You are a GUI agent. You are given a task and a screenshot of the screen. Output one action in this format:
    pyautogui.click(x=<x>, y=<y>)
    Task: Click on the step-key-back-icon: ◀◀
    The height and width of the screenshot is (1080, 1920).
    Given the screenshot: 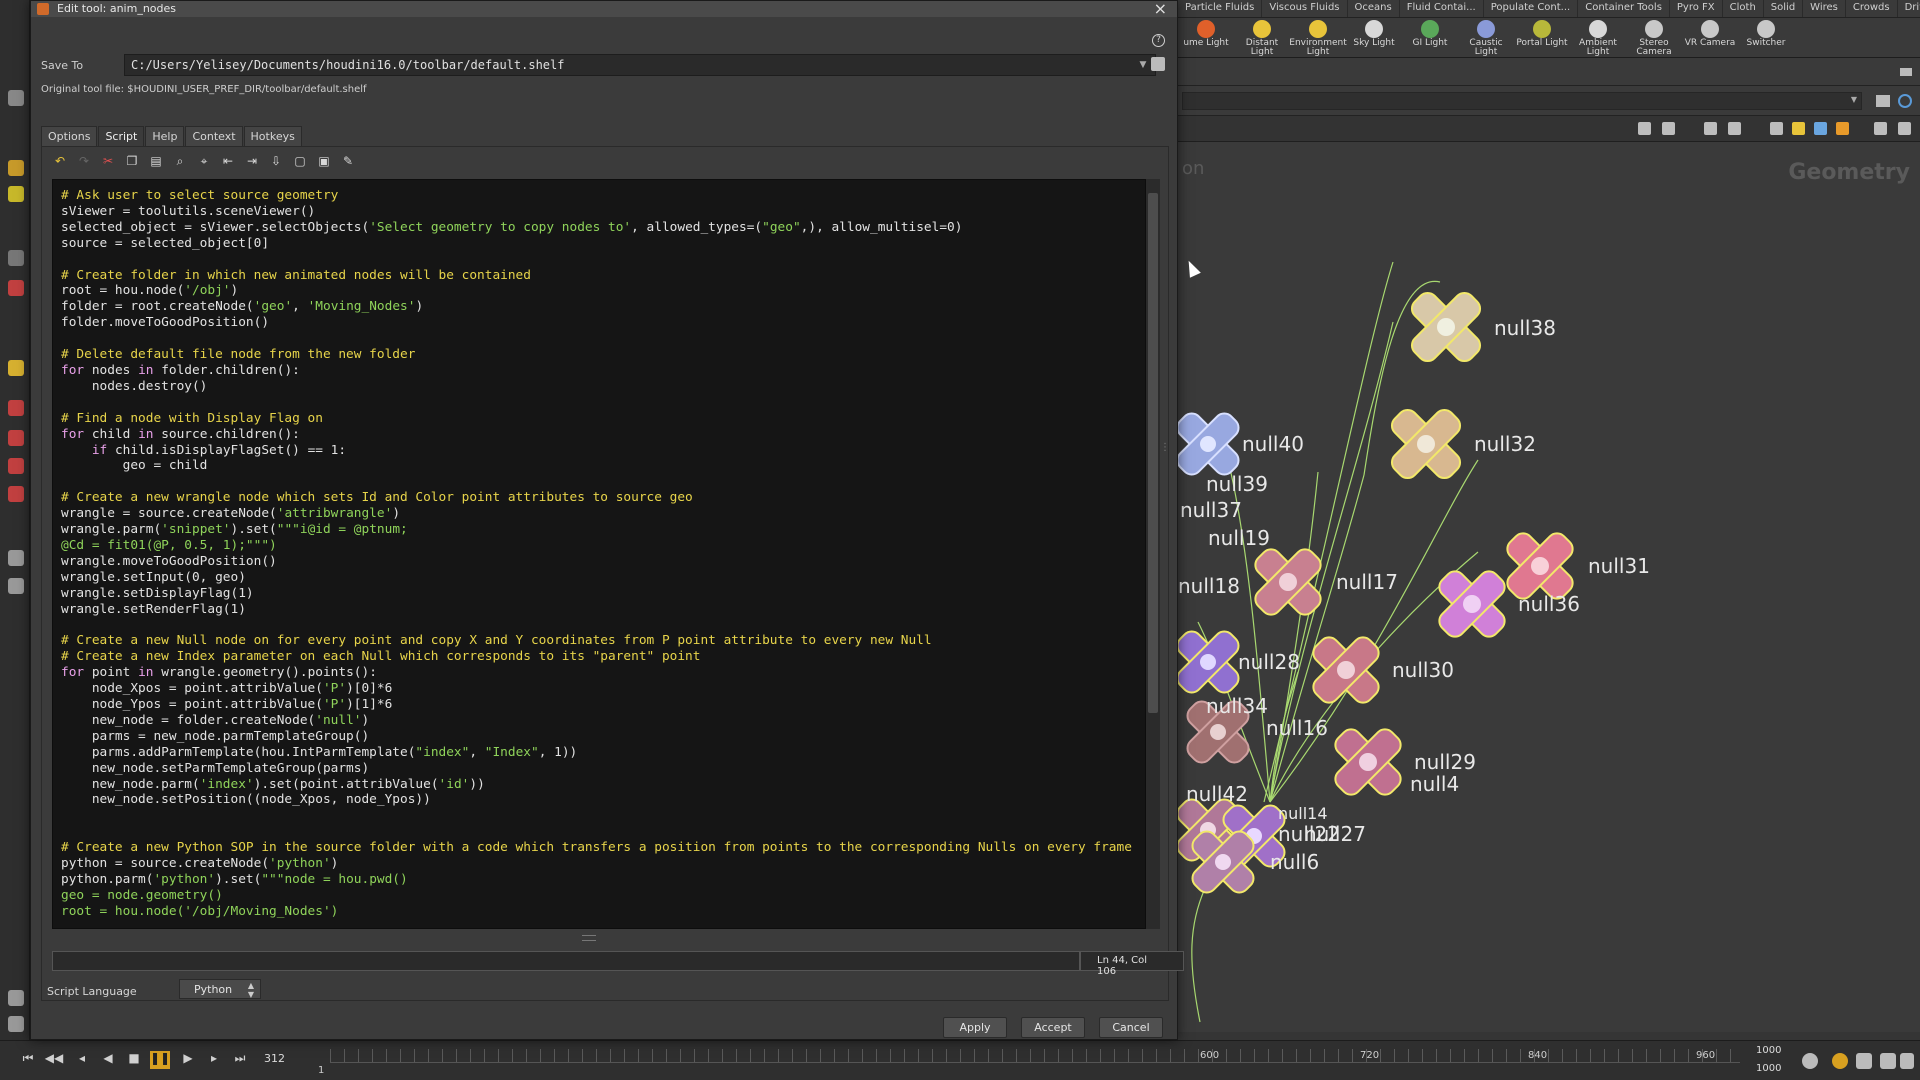 What is the action you would take?
    pyautogui.click(x=54, y=1060)
    